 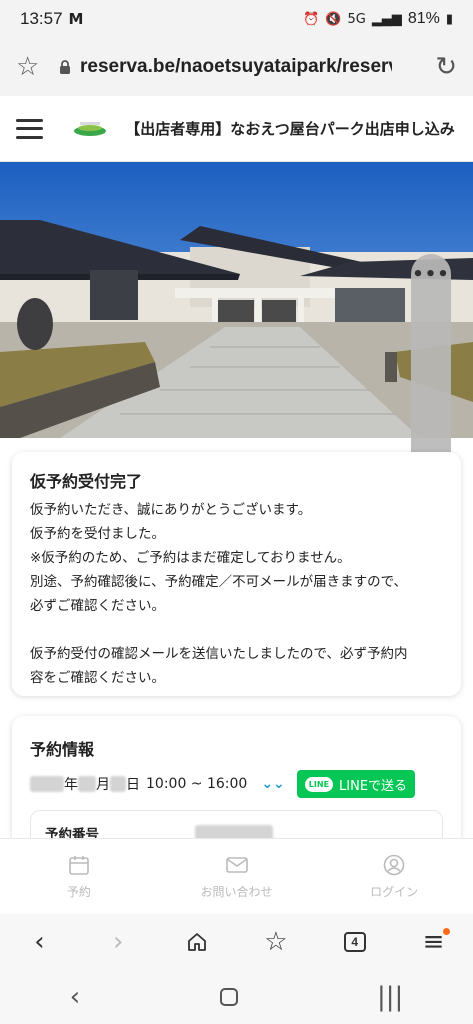 I want to click on nav-label: お問い合わせ, so click(x=236, y=892).